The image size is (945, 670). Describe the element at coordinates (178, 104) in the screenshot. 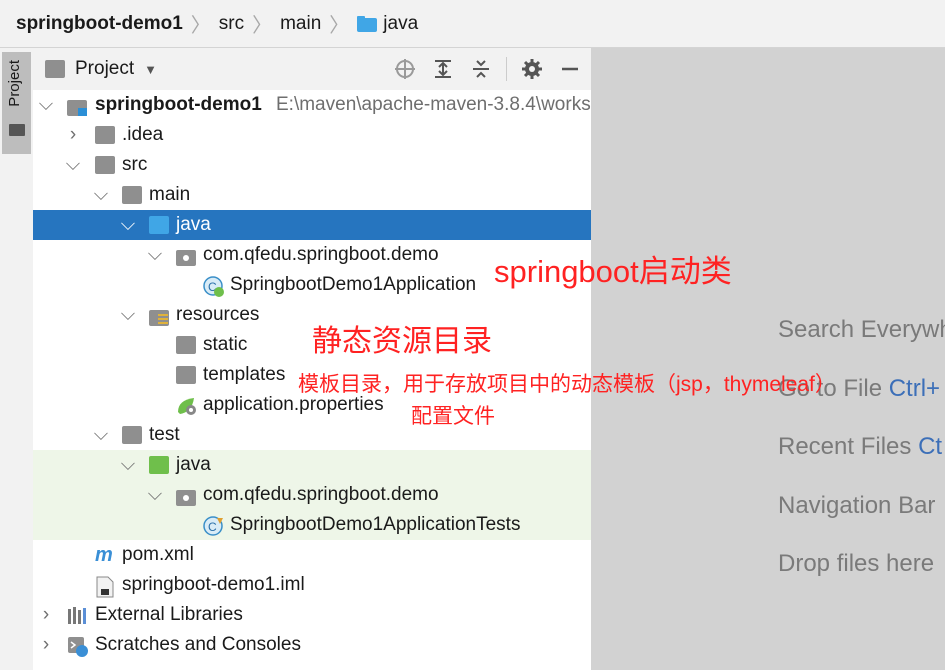

I see `root-name: springboot-demo1` at that location.